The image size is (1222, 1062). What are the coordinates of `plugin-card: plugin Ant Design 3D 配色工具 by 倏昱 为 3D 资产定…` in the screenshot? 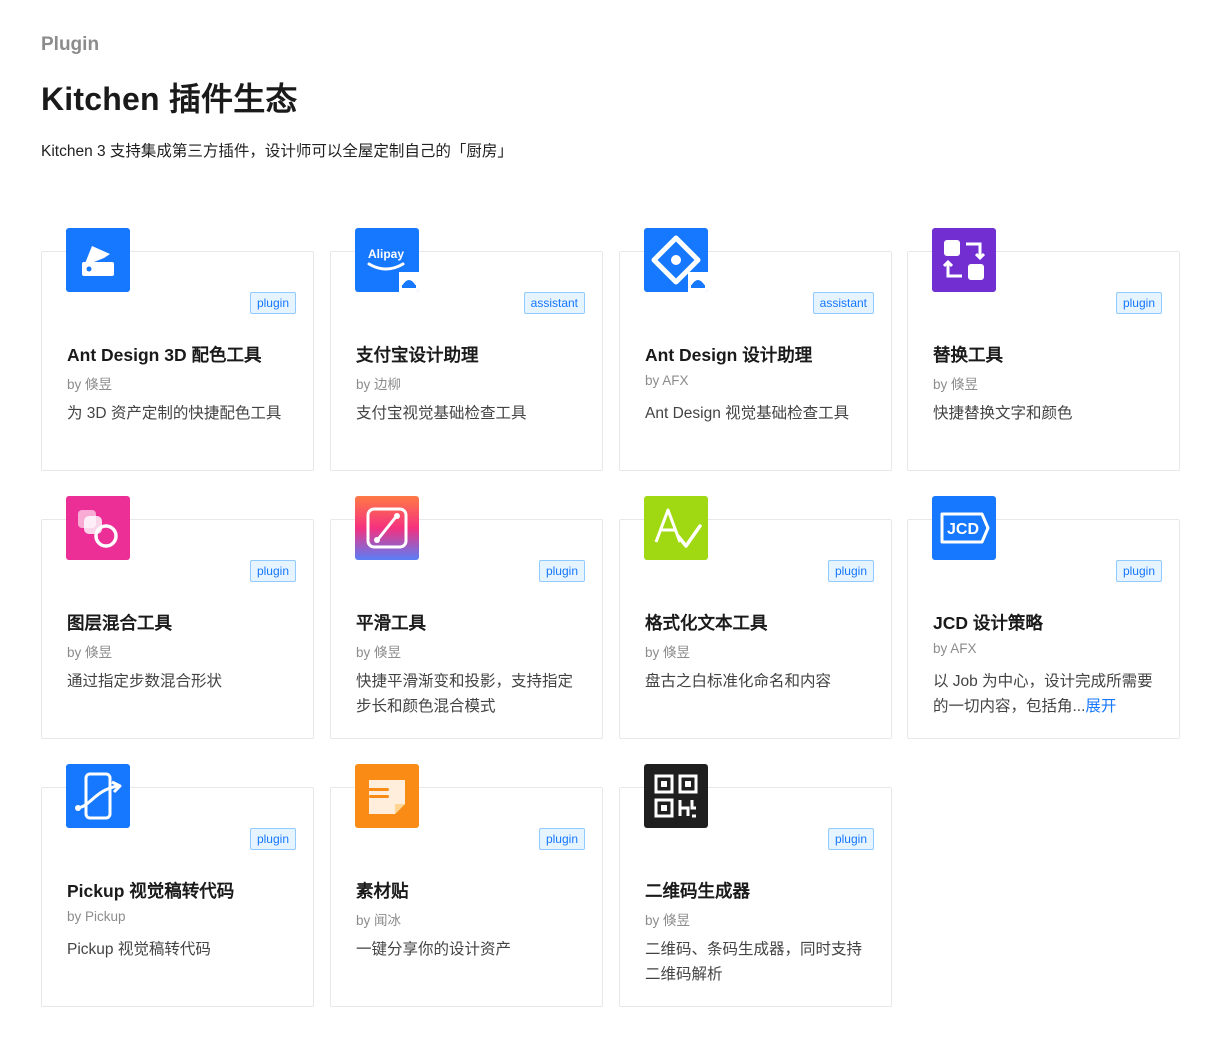 It's located at (177, 349).